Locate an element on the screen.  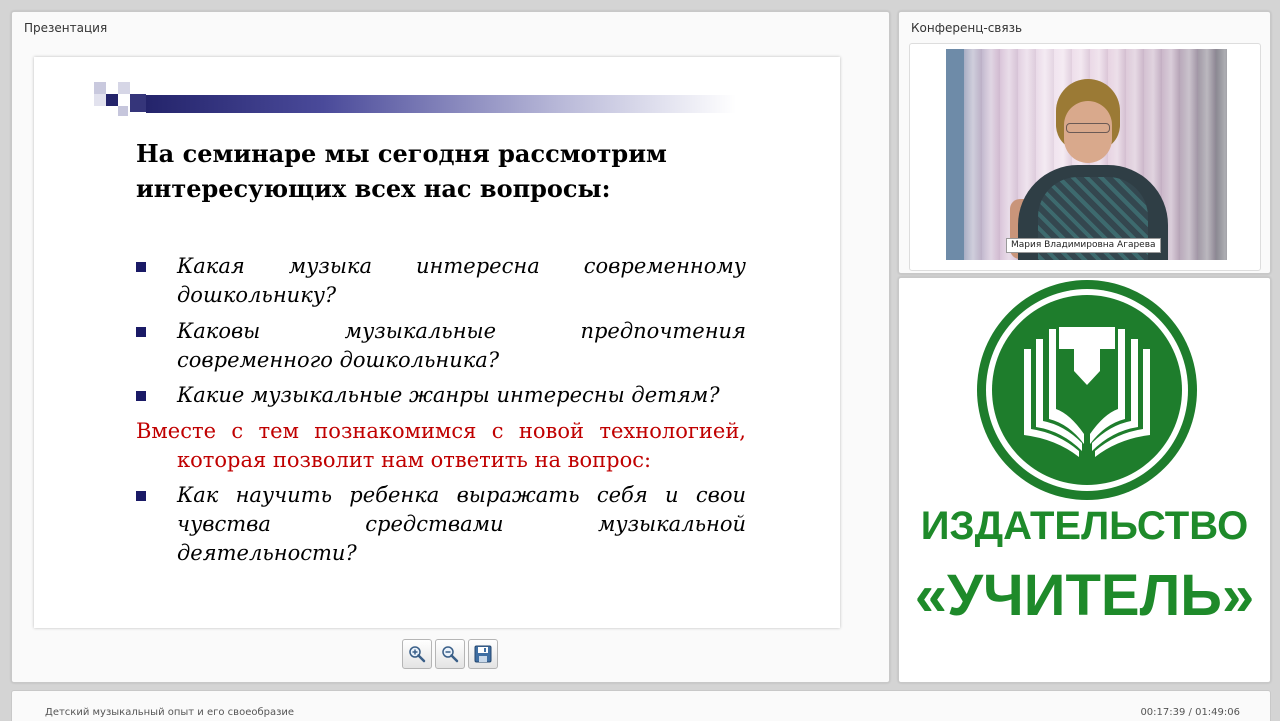
slide-bullet-item: Какие музыкальные жанры интересны детям? is located at coordinates (441, 395).